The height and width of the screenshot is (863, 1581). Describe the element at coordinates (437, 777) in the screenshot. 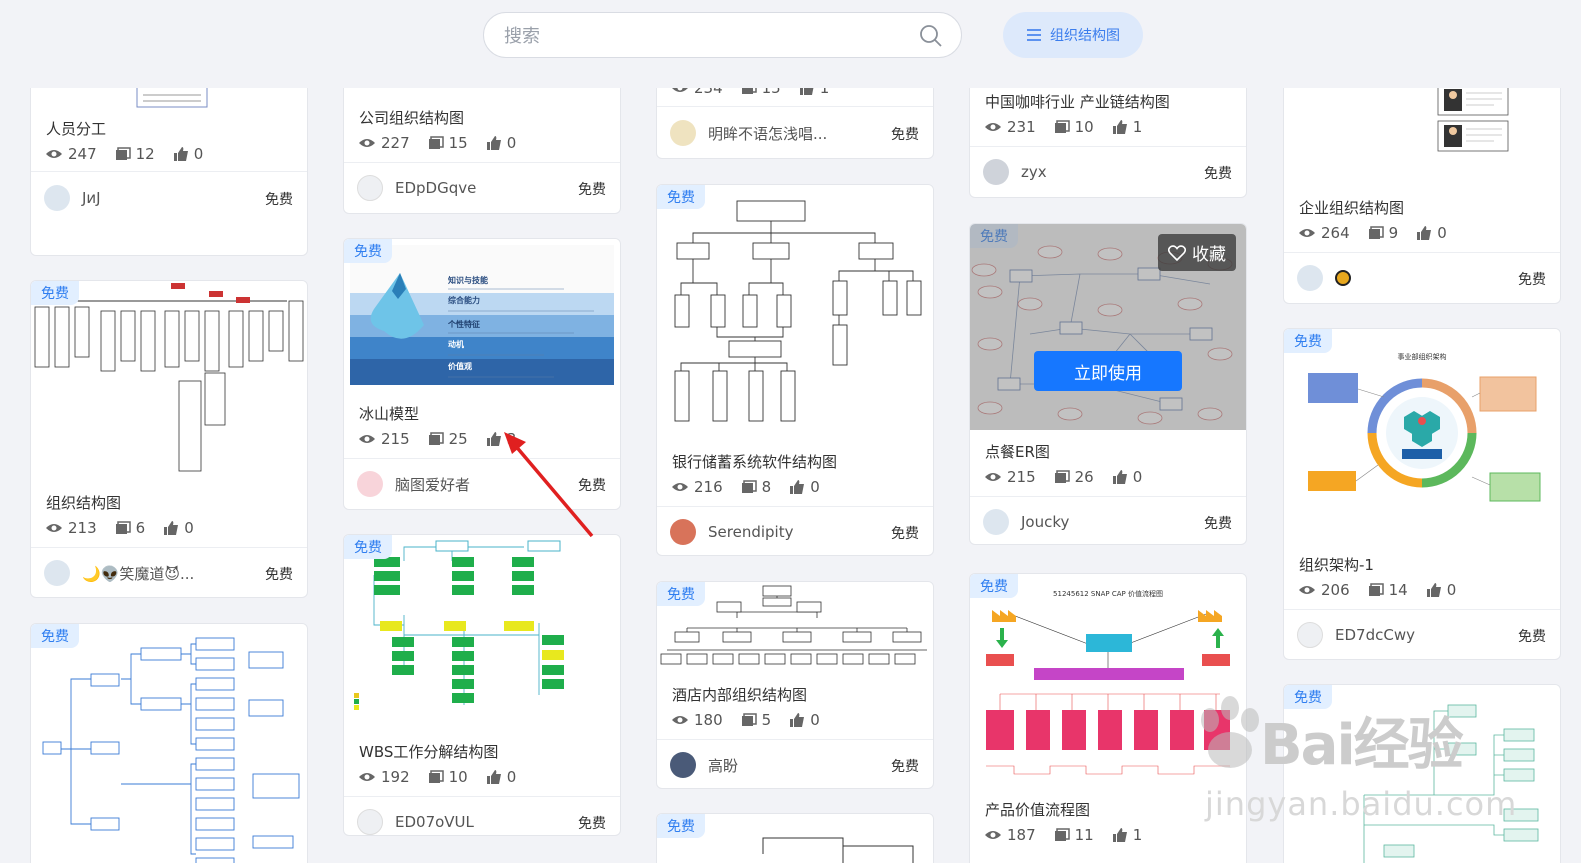

I see `card-stats: 192 10 0` at that location.